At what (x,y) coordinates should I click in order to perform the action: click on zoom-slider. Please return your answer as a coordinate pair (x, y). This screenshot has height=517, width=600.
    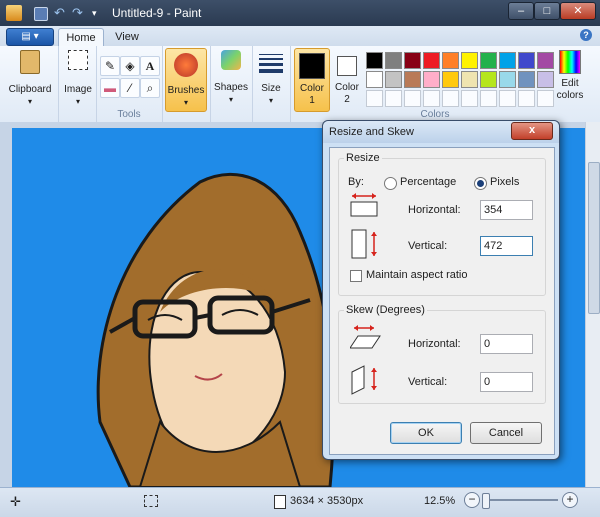
    Looking at the image, I should click on (520, 501).